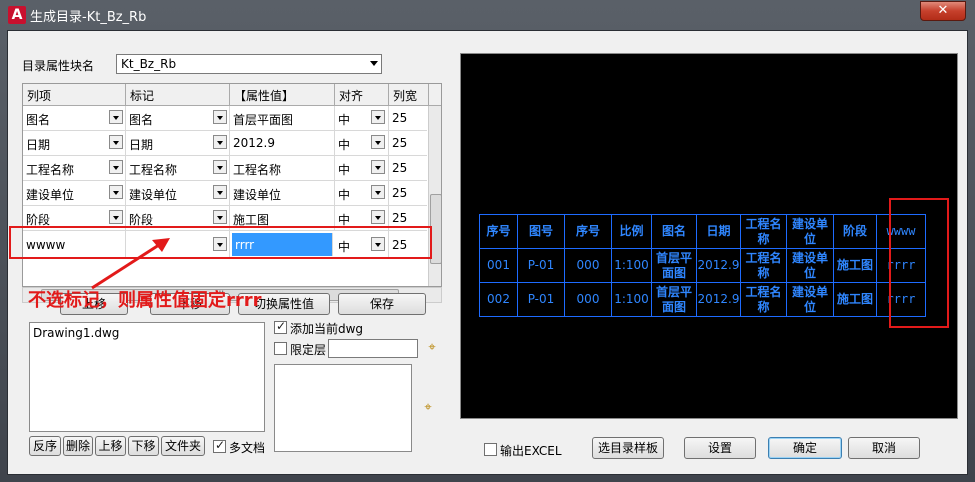  I want to click on annotation-note: 不选标记，则属性值固定rrrr, so click(145, 300).